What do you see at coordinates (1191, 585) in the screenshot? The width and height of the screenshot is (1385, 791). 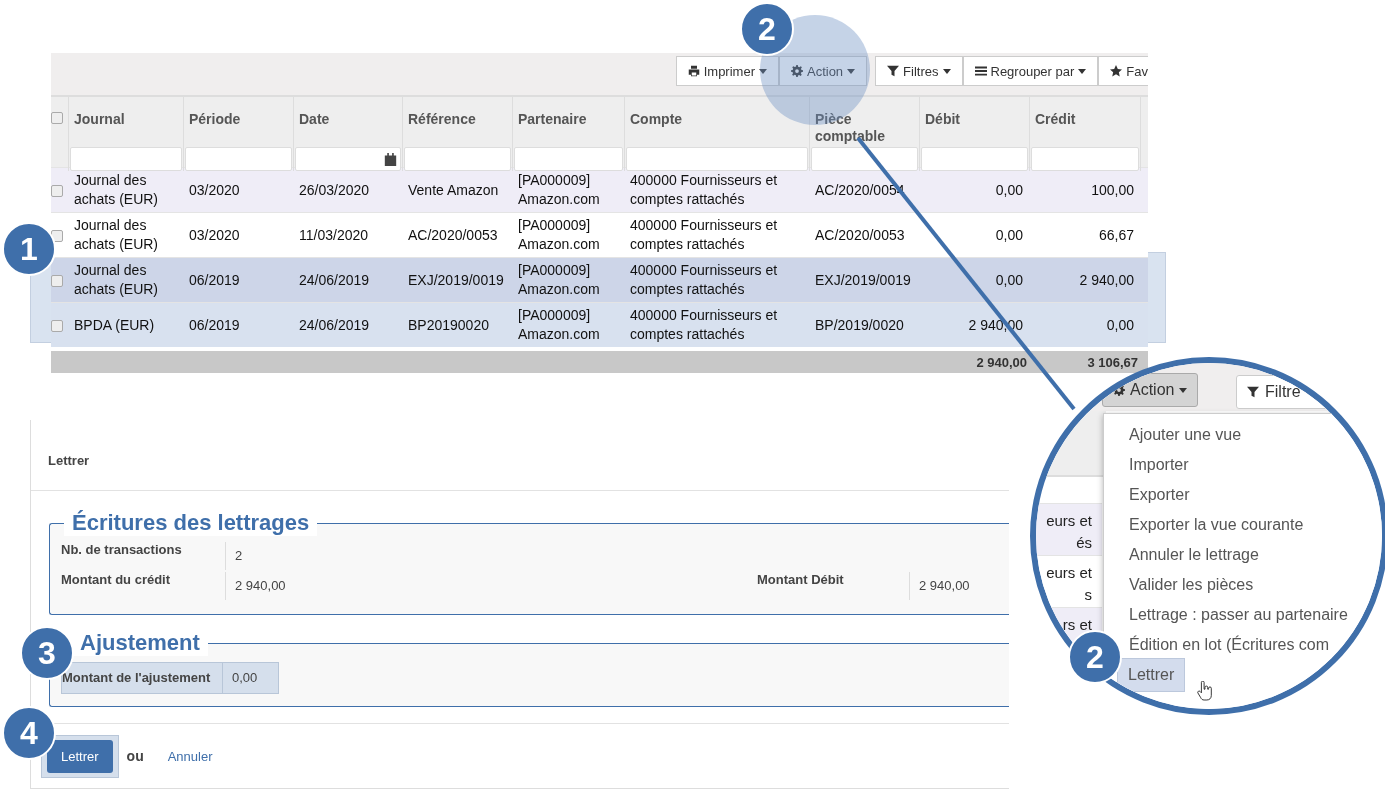 I see `menu-item: Valider les pièces` at bounding box center [1191, 585].